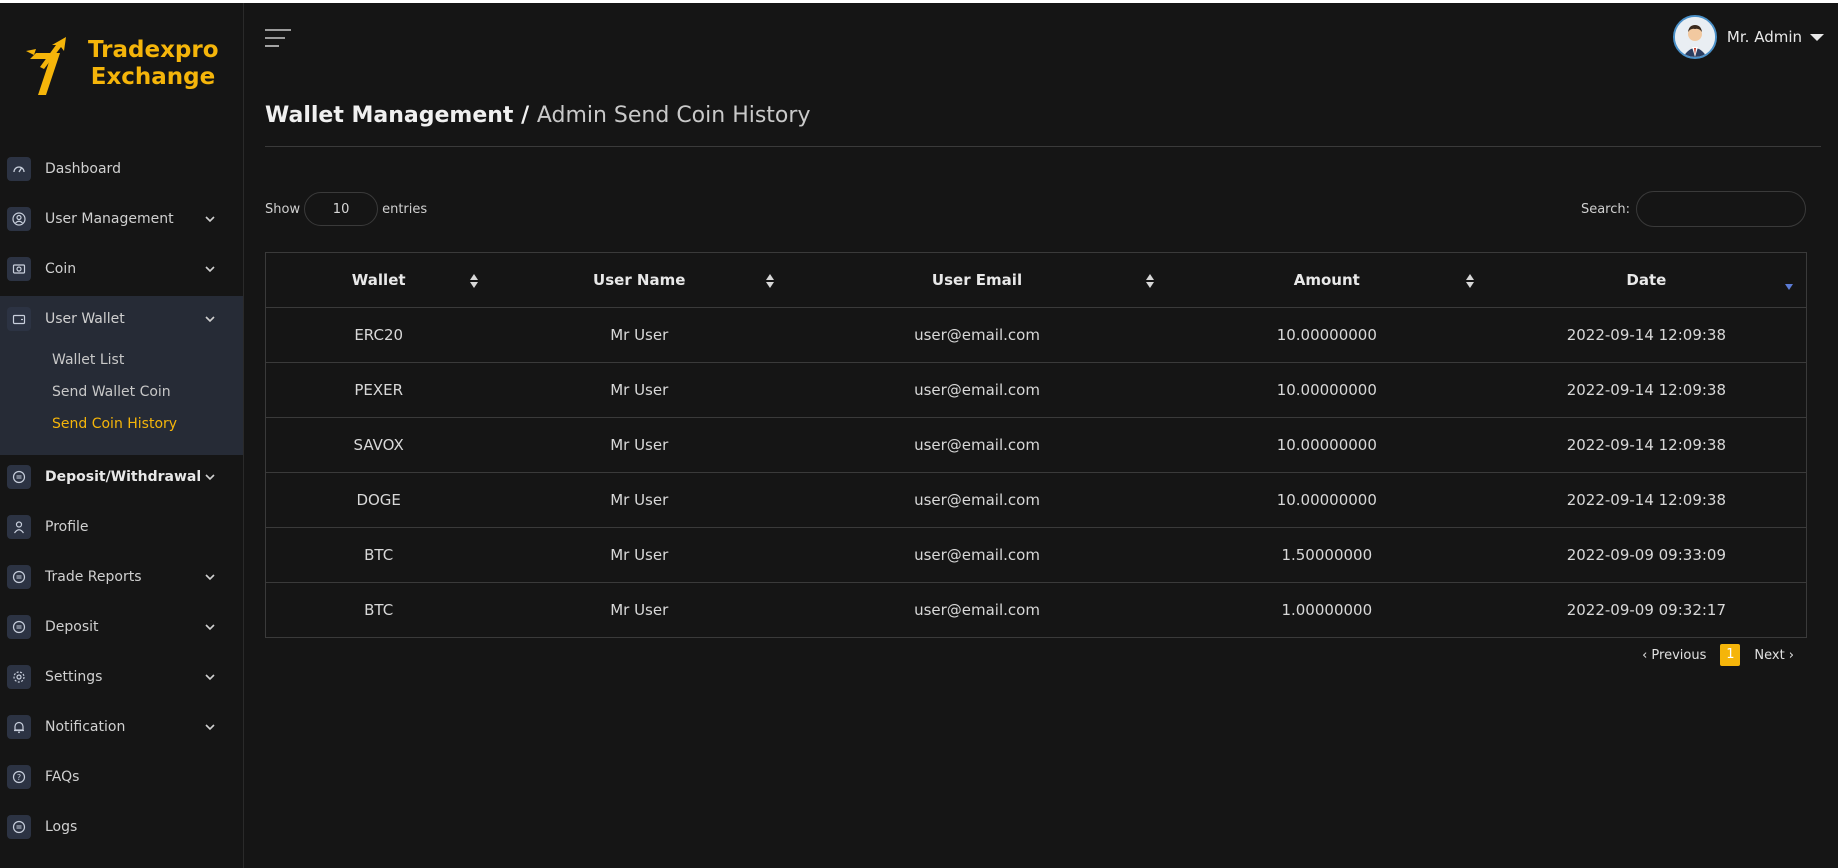 Image resolution: width=1838 pixels, height=868 pixels. I want to click on user-circle-icon, so click(19, 219).